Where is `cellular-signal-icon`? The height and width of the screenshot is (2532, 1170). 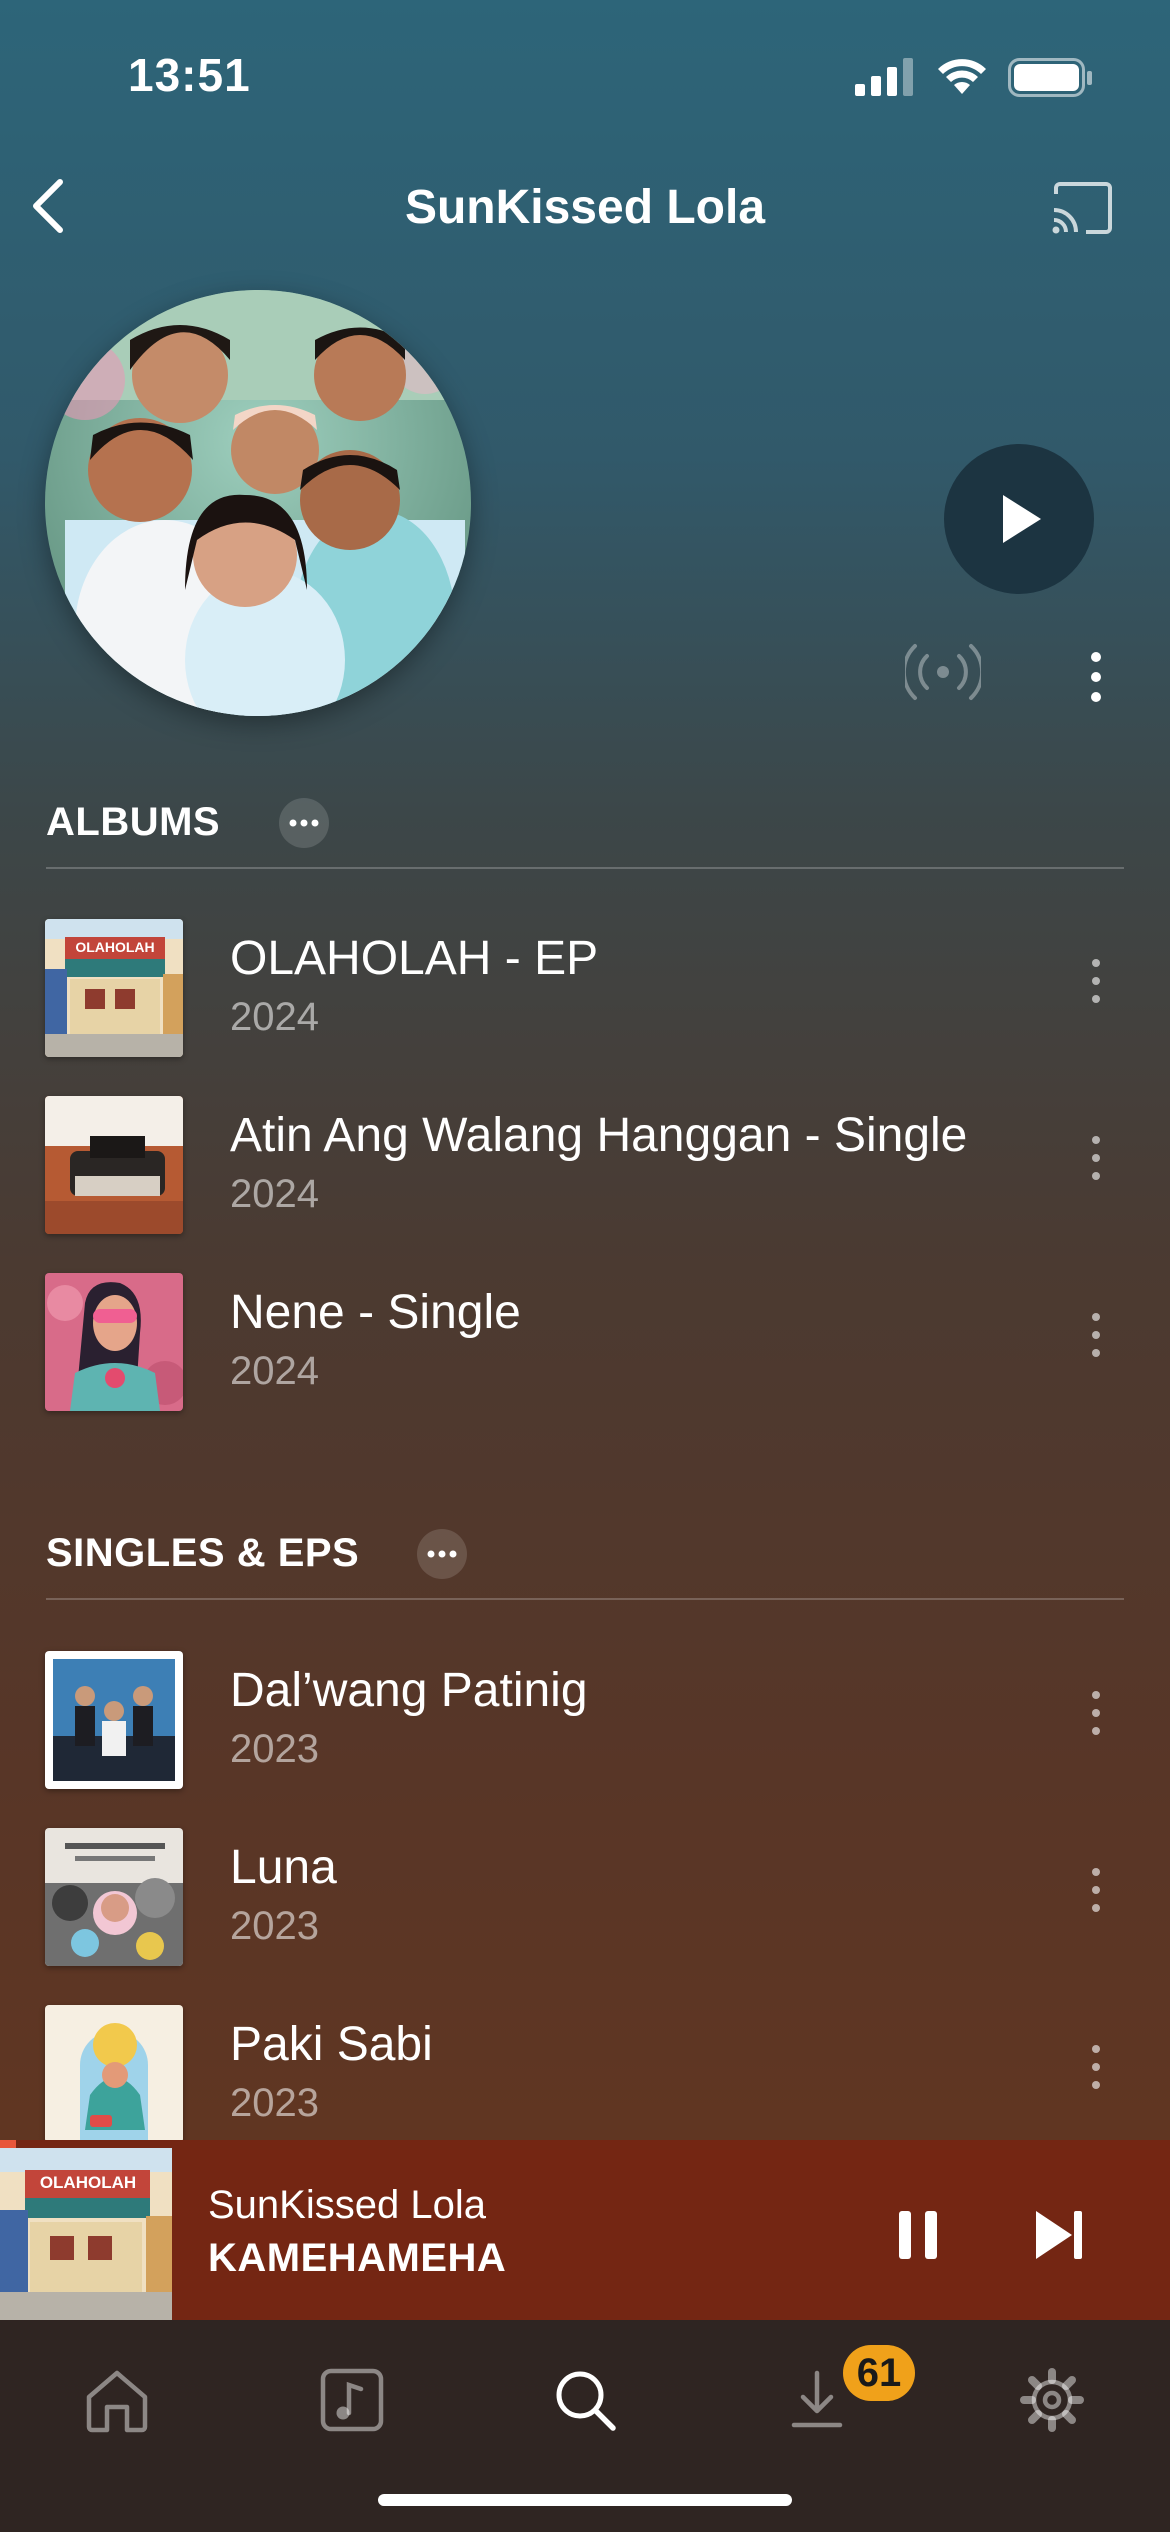 cellular-signal-icon is located at coordinates (886, 79).